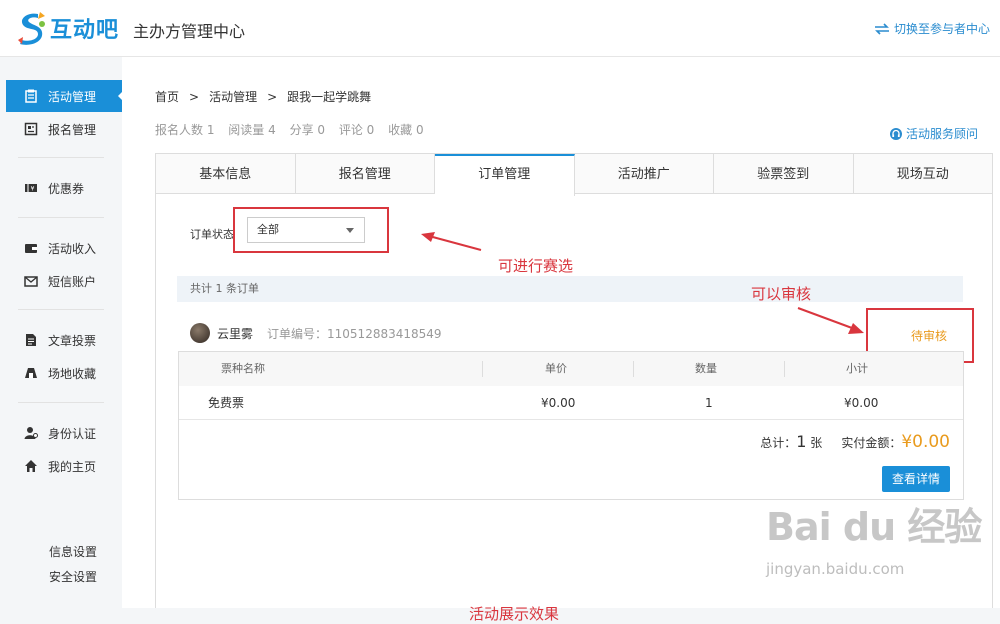 The height and width of the screenshot is (624, 1000). I want to click on watermark-url: jingyan.baidu.com, so click(835, 569).